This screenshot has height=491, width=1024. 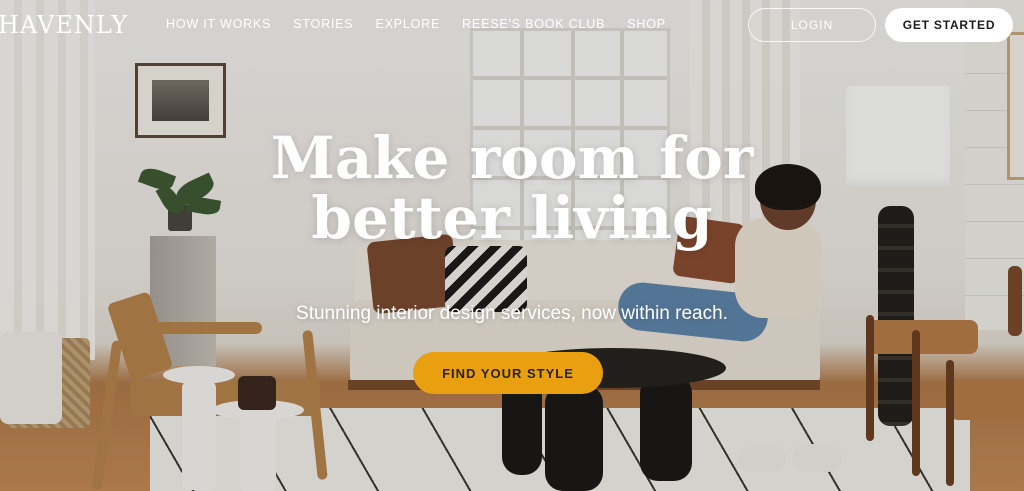 What do you see at coordinates (512, 158) in the screenshot?
I see `hero-headline-line1: Make room for` at bounding box center [512, 158].